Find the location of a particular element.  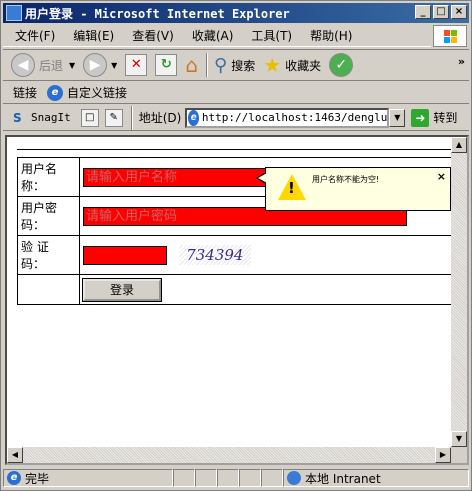

home-icon: ⌂ is located at coordinates (192, 65).